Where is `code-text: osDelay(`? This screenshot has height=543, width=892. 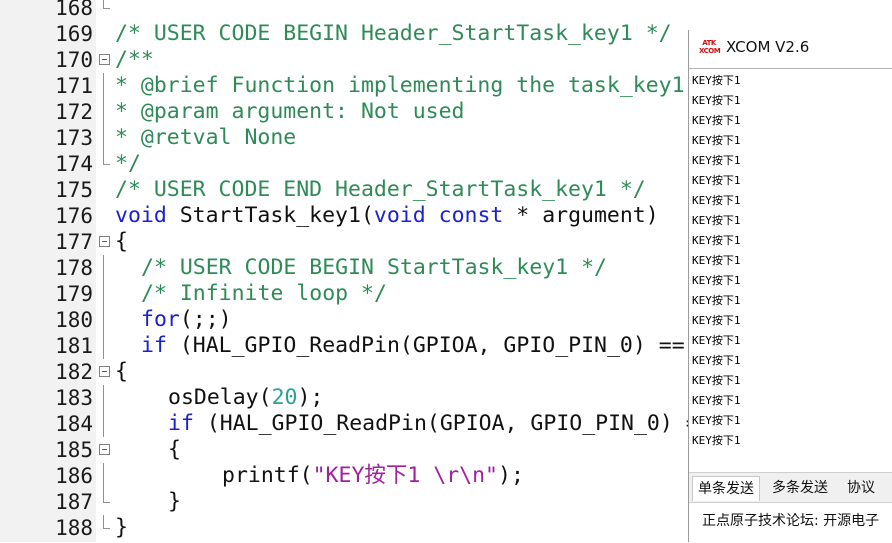
code-text: osDelay( is located at coordinates (220, 397).